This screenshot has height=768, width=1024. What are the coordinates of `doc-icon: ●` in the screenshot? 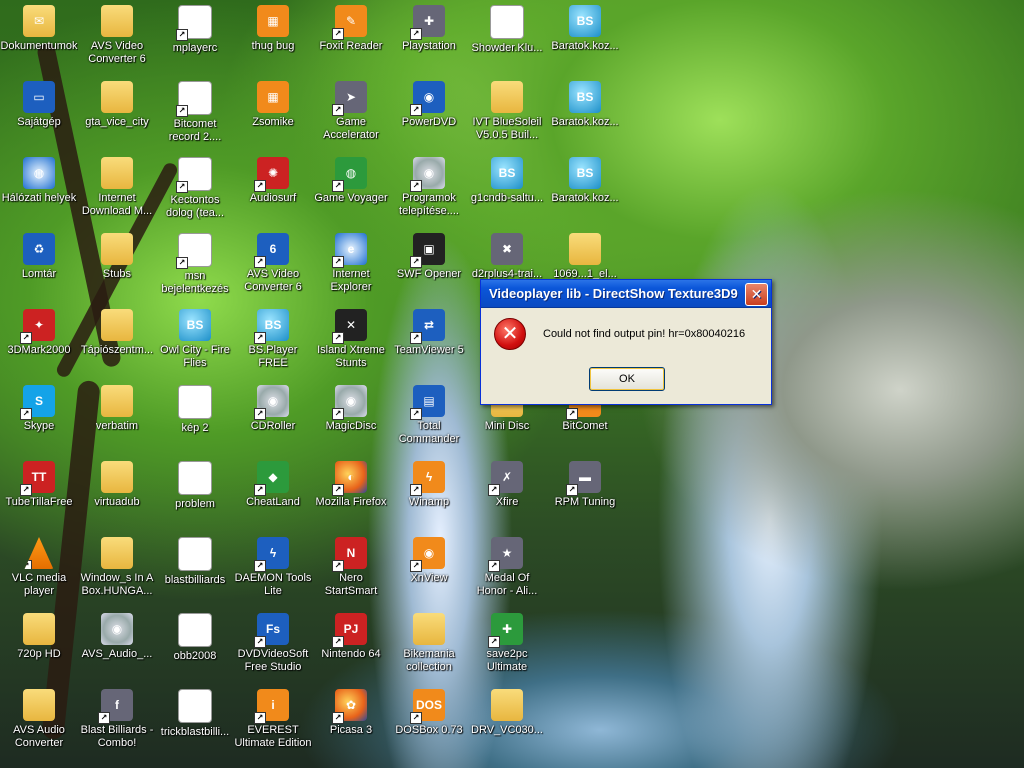 It's located at (507, 22).